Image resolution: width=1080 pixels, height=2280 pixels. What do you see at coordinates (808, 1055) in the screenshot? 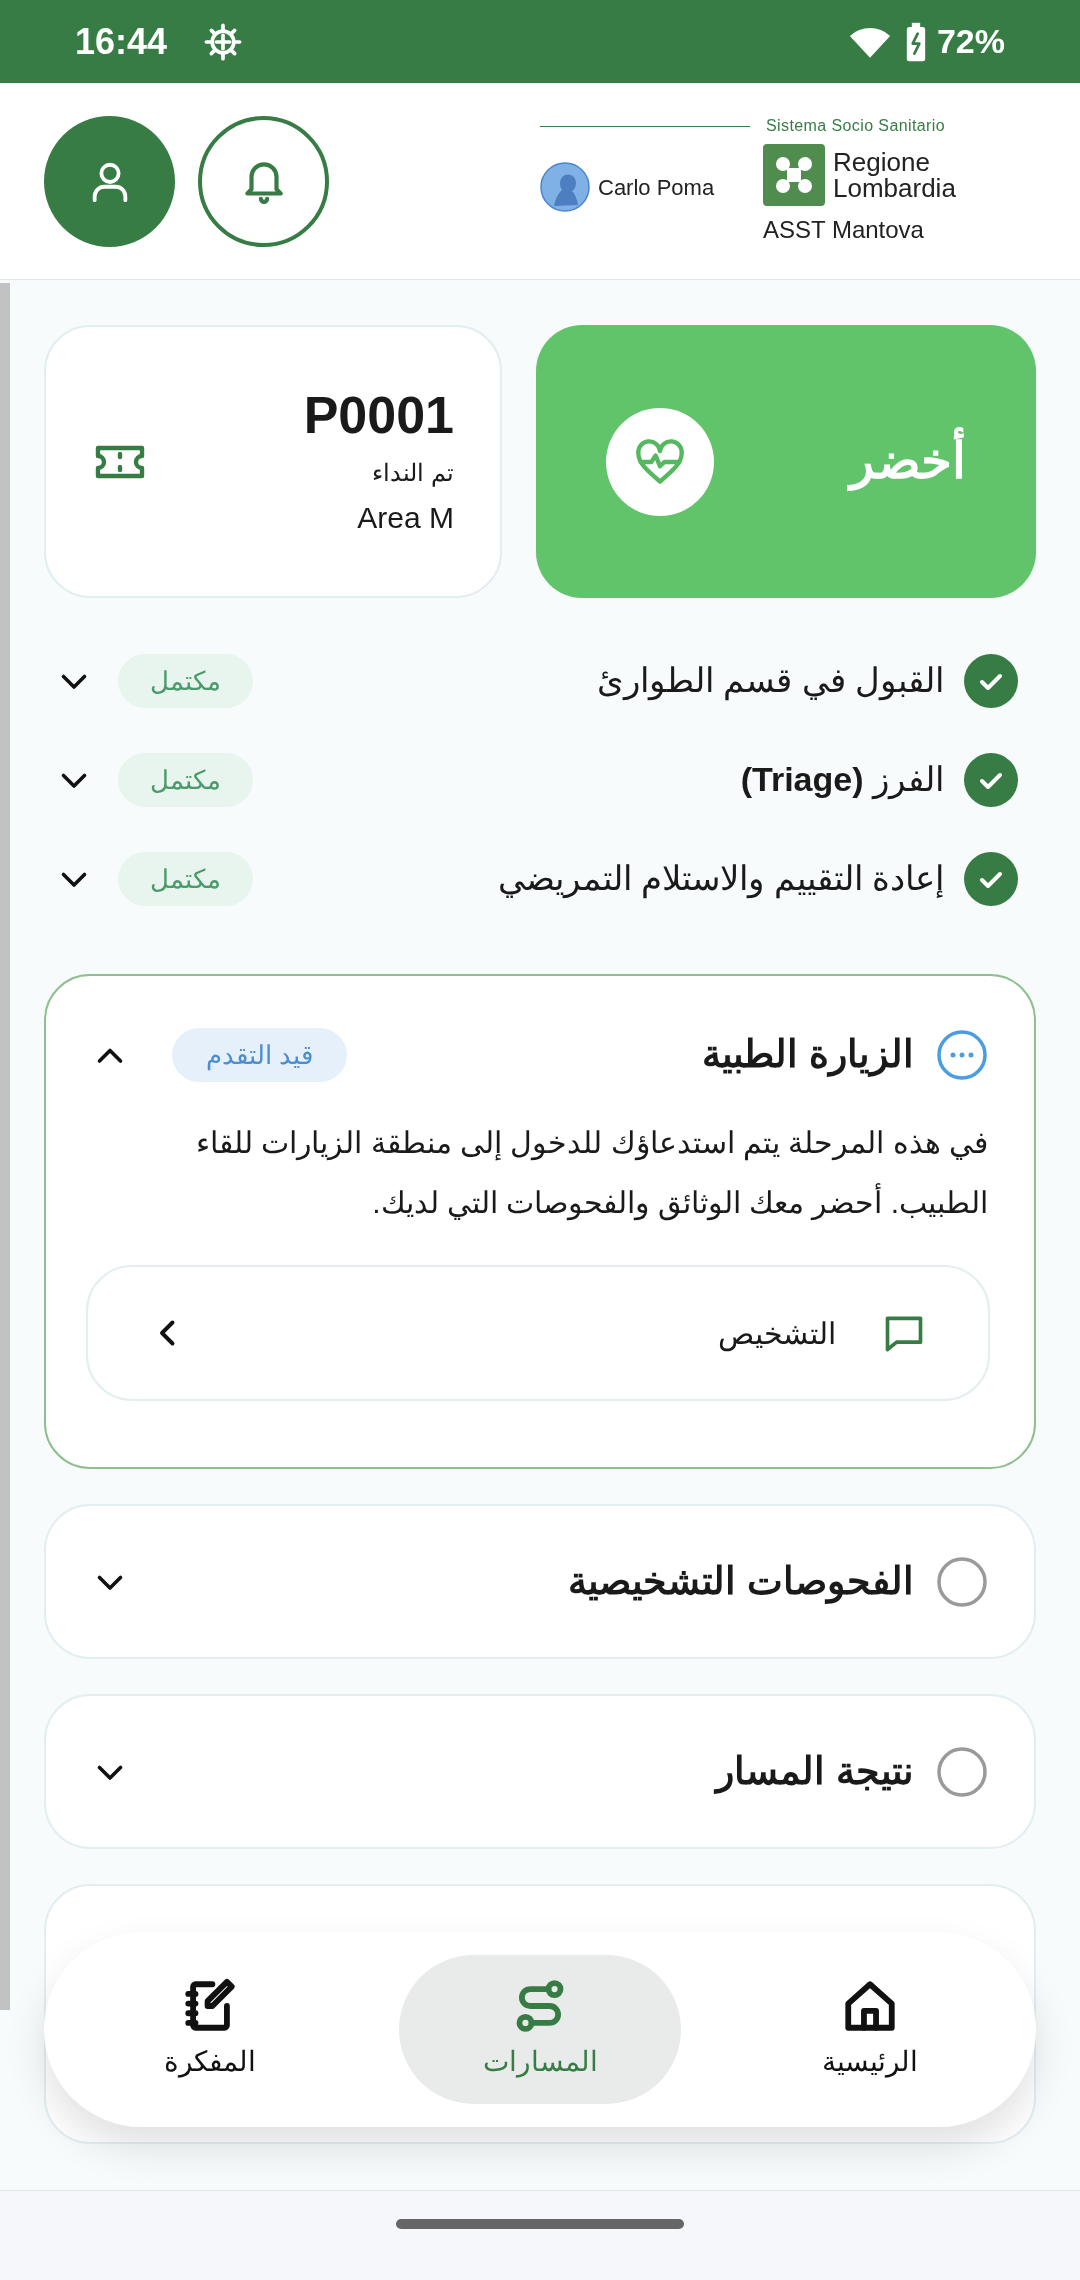
I see `step-title: الزيارة الطبية` at bounding box center [808, 1055].